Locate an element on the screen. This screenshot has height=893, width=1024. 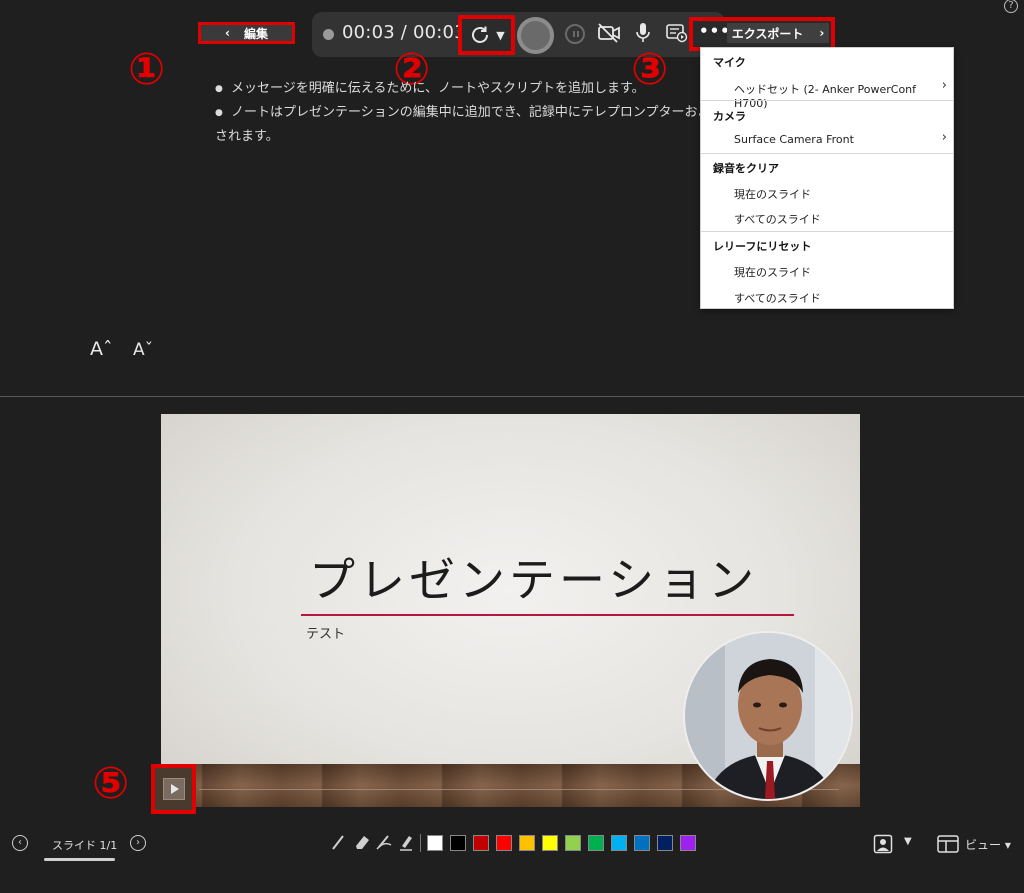
menu-item-camera-device: Surface Camera Front is located at coordinates (794, 139).